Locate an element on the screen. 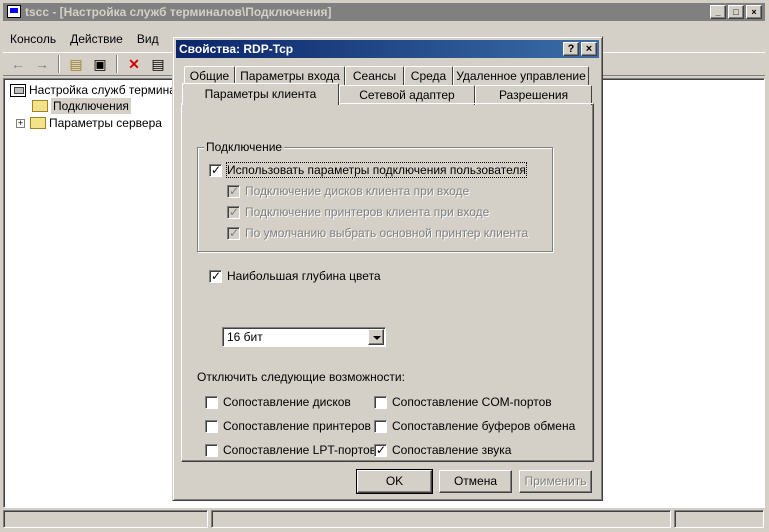 This screenshot has height=532, width=769. ok-button: OK is located at coordinates (394, 481).